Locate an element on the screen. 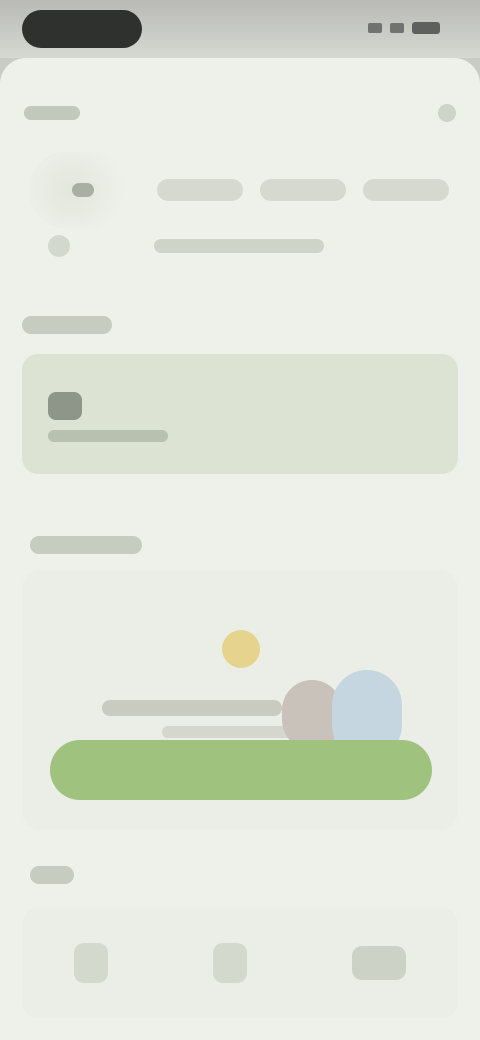 Image resolution: width=480 pixels, height=1040 pixels. back-button is located at coordinates (52, 113).